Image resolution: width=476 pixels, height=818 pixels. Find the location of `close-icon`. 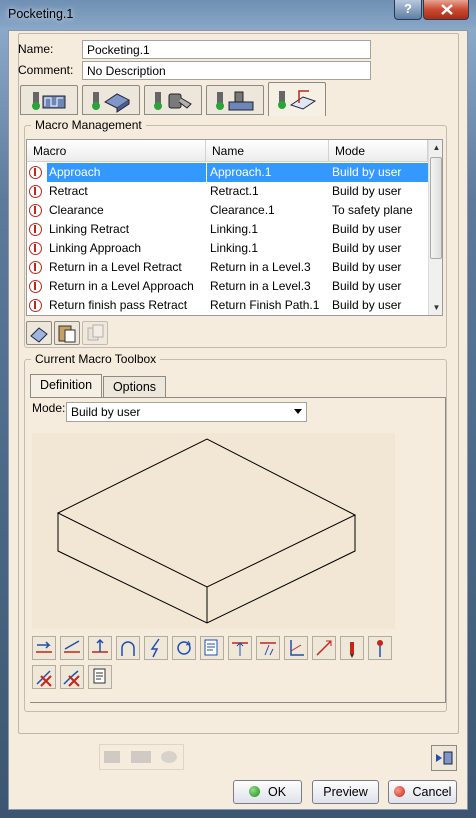

close-icon is located at coordinates (447, 9).